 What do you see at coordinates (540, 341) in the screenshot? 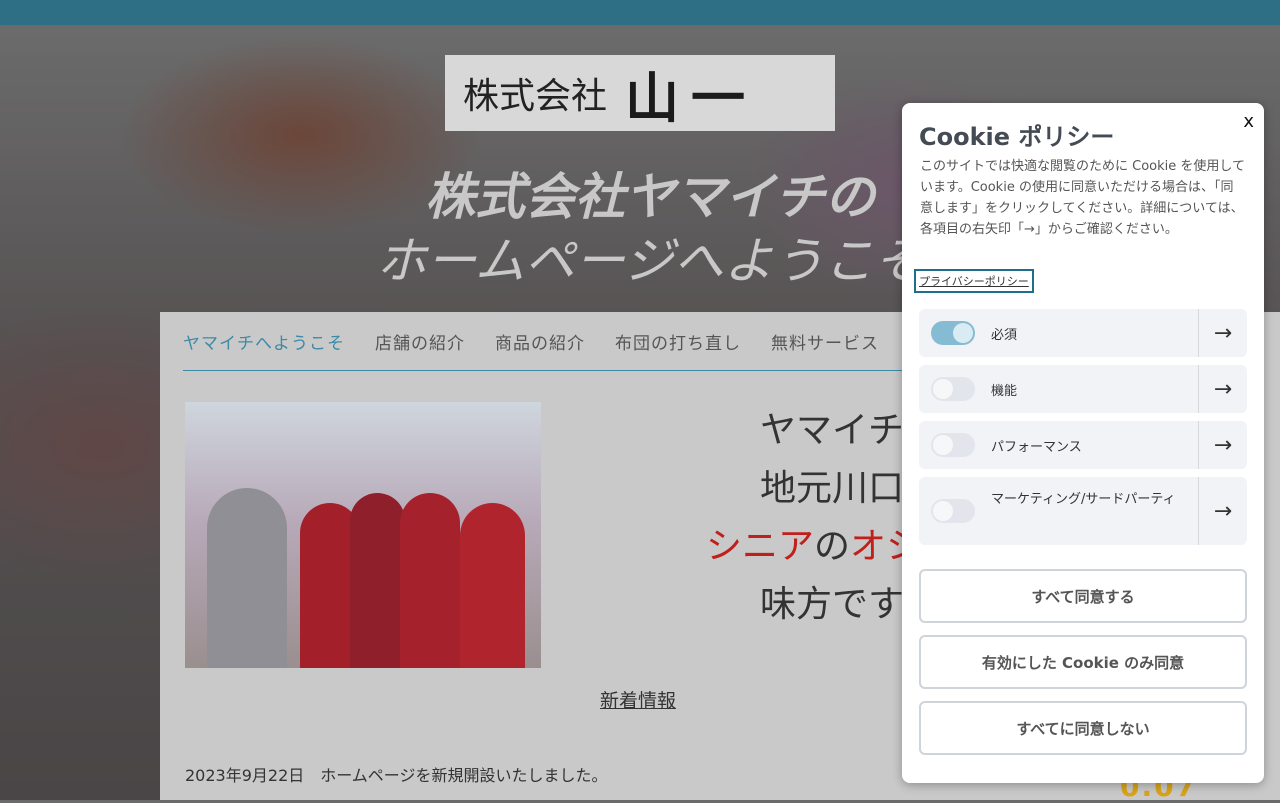
I see `nav-item-products: 商品の紹介` at bounding box center [540, 341].